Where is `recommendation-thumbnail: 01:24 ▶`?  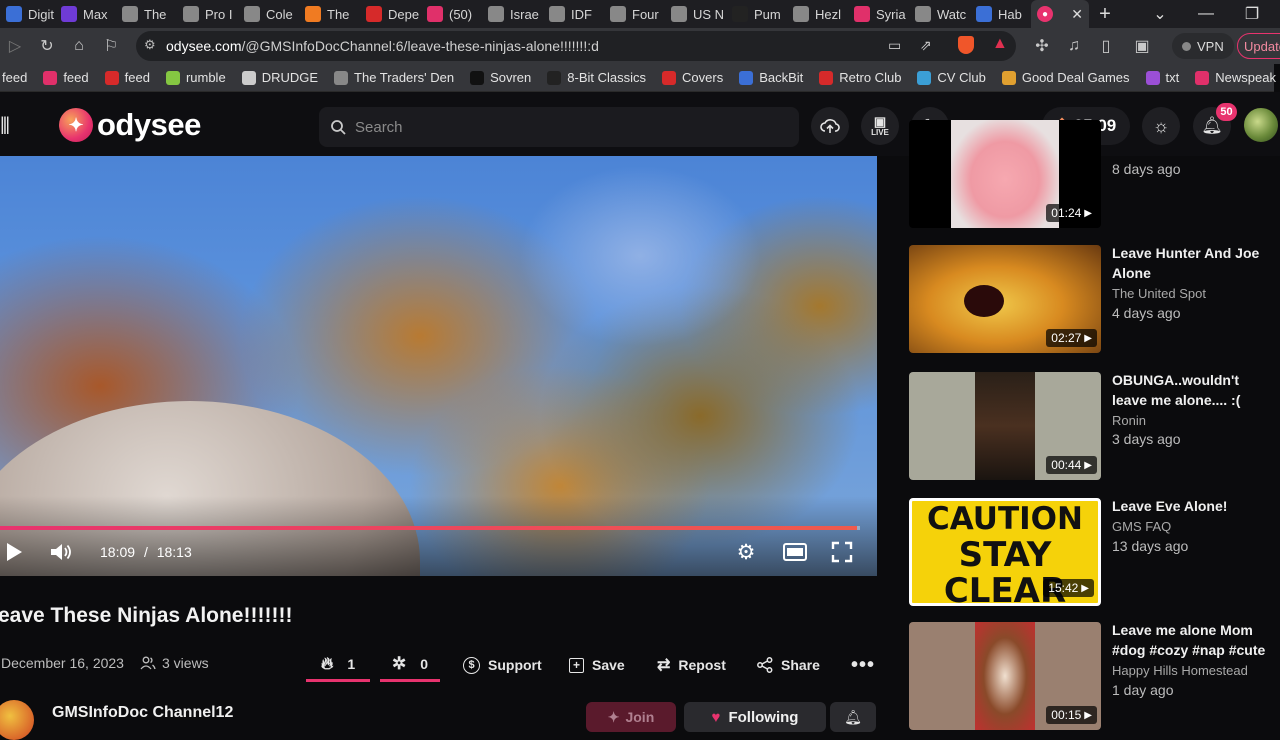
recommendation-thumbnail: 01:24 ▶ is located at coordinates (1005, 174).